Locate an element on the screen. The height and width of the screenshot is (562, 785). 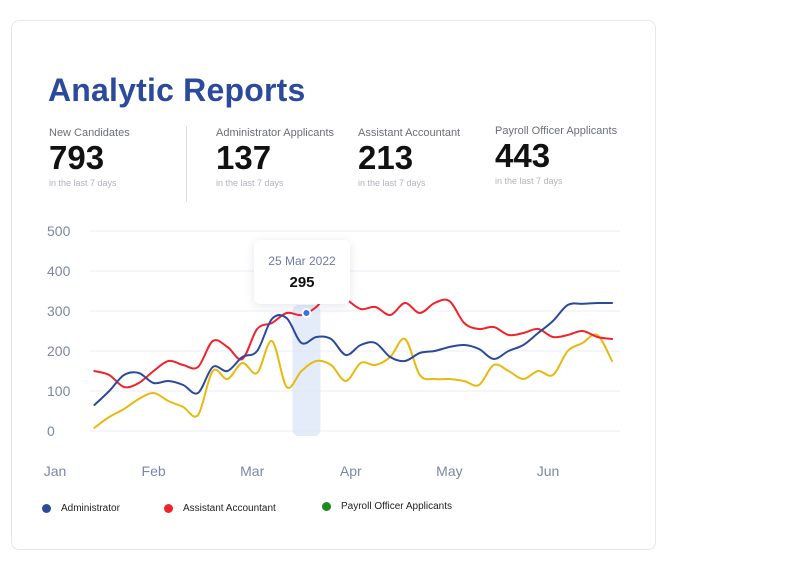
x-tick-label: Mar is located at coordinates (252, 471).